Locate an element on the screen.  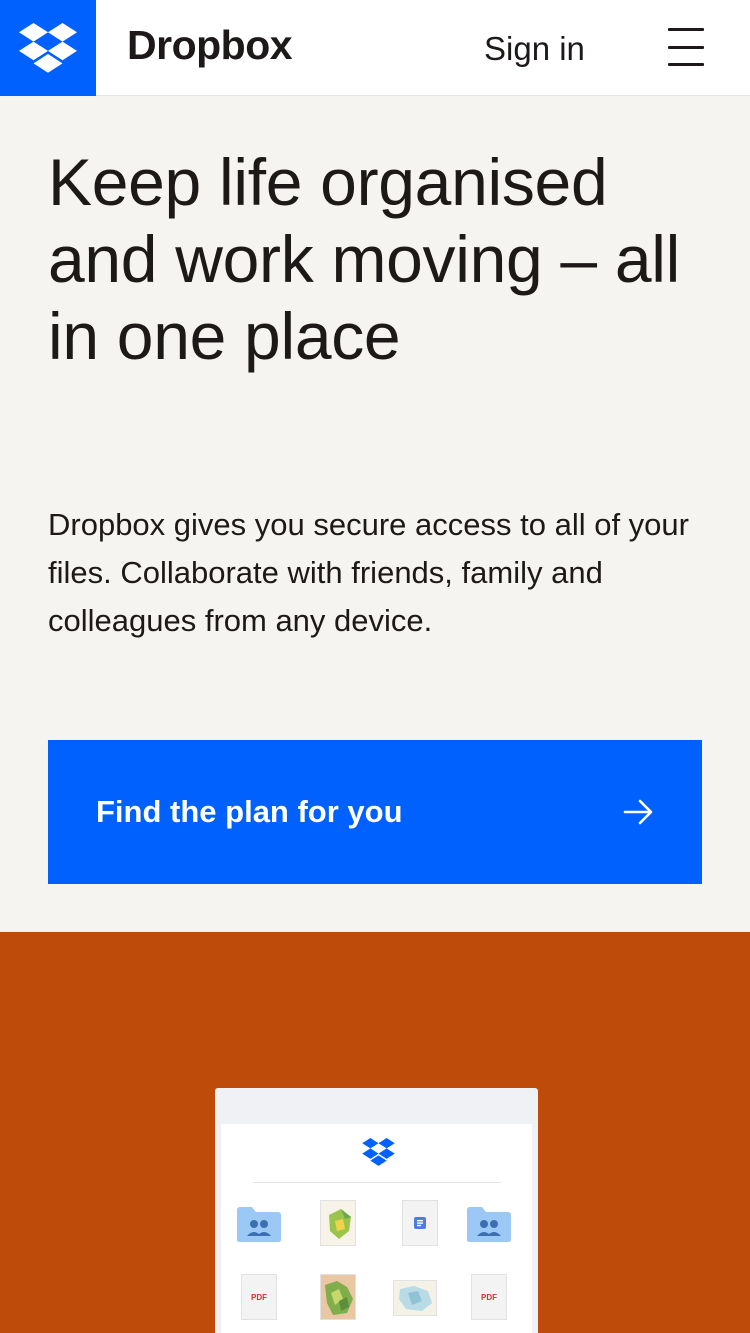
find-plan-button: Find the plan for you is located at coordinates (375, 812).